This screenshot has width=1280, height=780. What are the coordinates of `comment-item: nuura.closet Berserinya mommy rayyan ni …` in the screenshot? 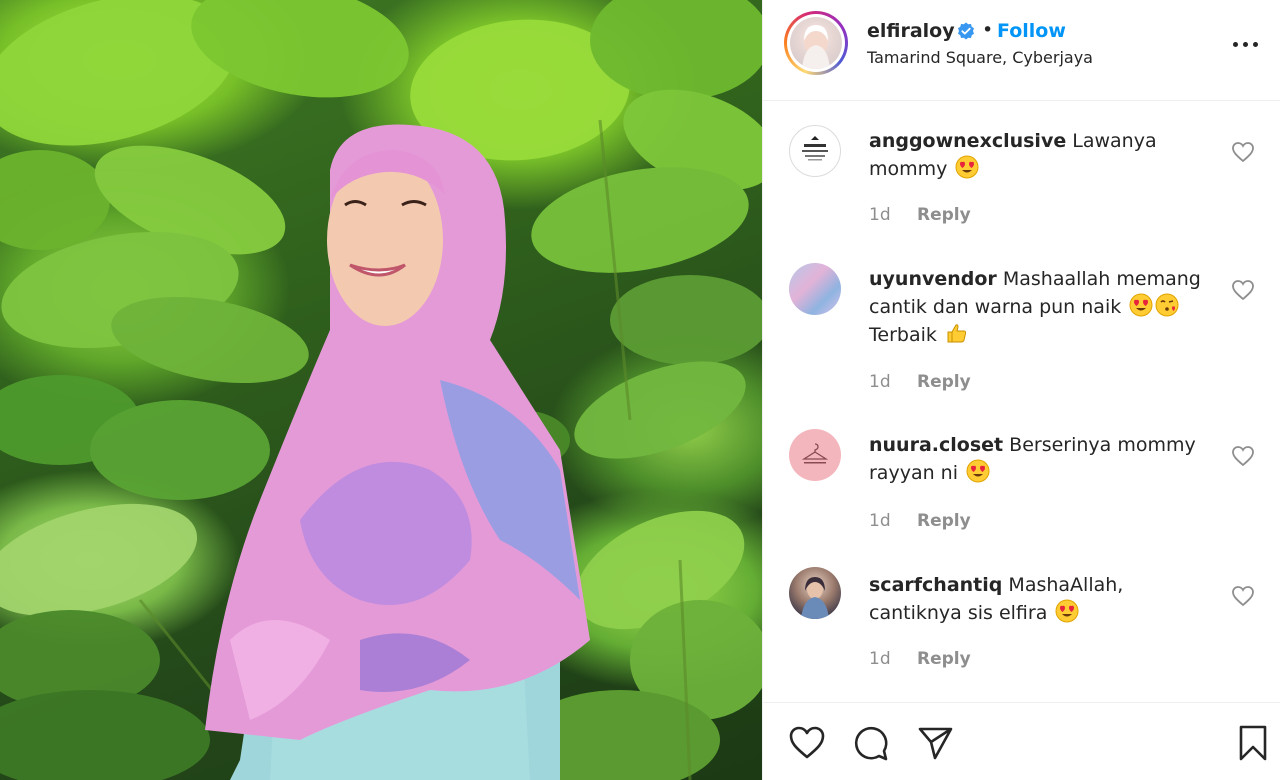 It's located at (1021, 477).